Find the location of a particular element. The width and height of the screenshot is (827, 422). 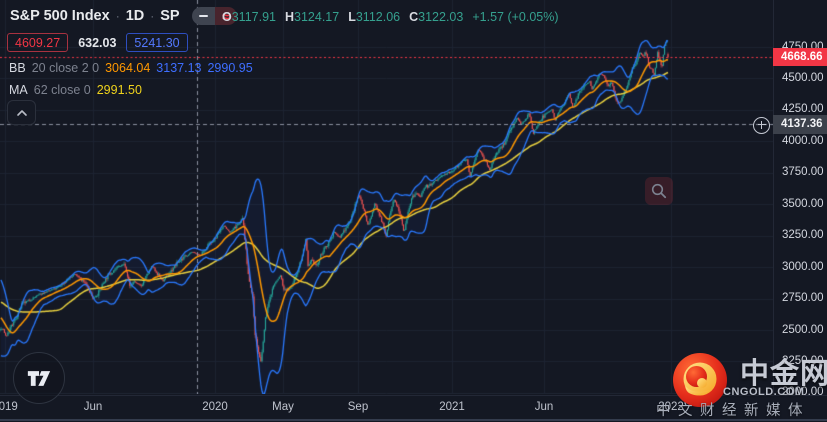

minimize-toggle-button is located at coordinates (203, 16).